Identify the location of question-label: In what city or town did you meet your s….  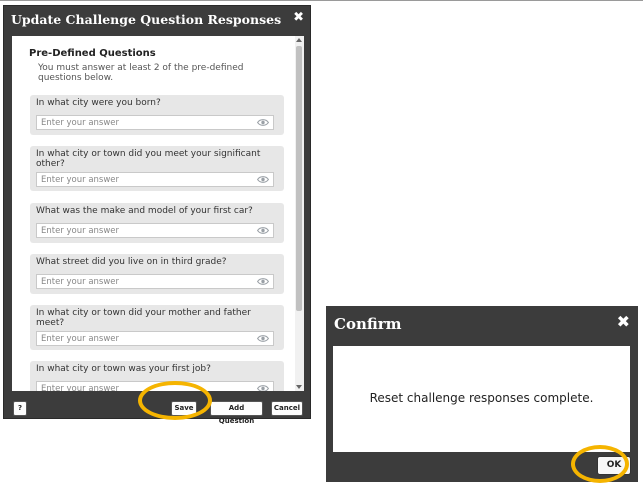
(148, 159).